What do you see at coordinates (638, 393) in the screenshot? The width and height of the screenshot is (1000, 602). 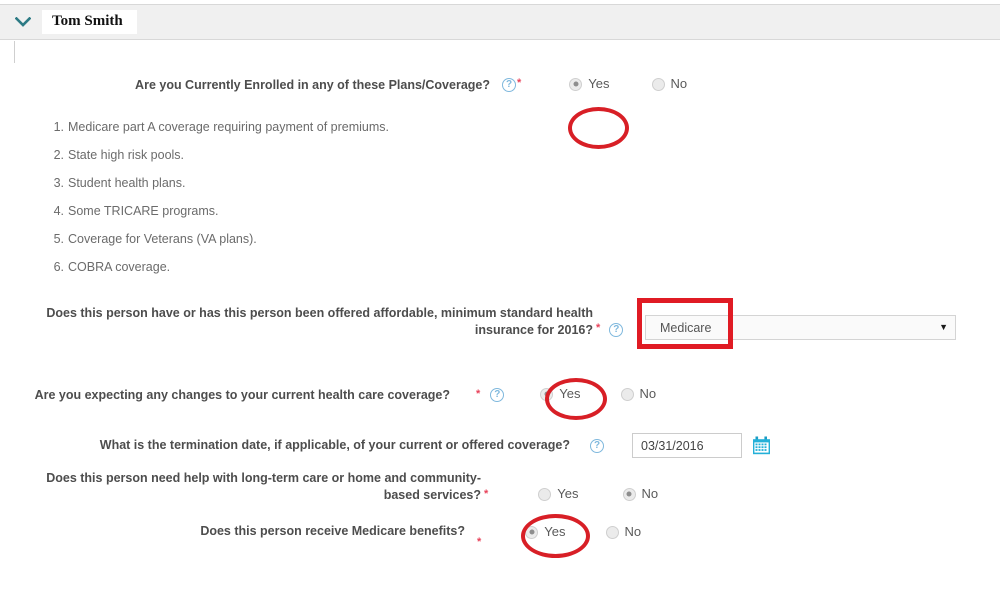 I see `expecting-changes-no-option: No` at bounding box center [638, 393].